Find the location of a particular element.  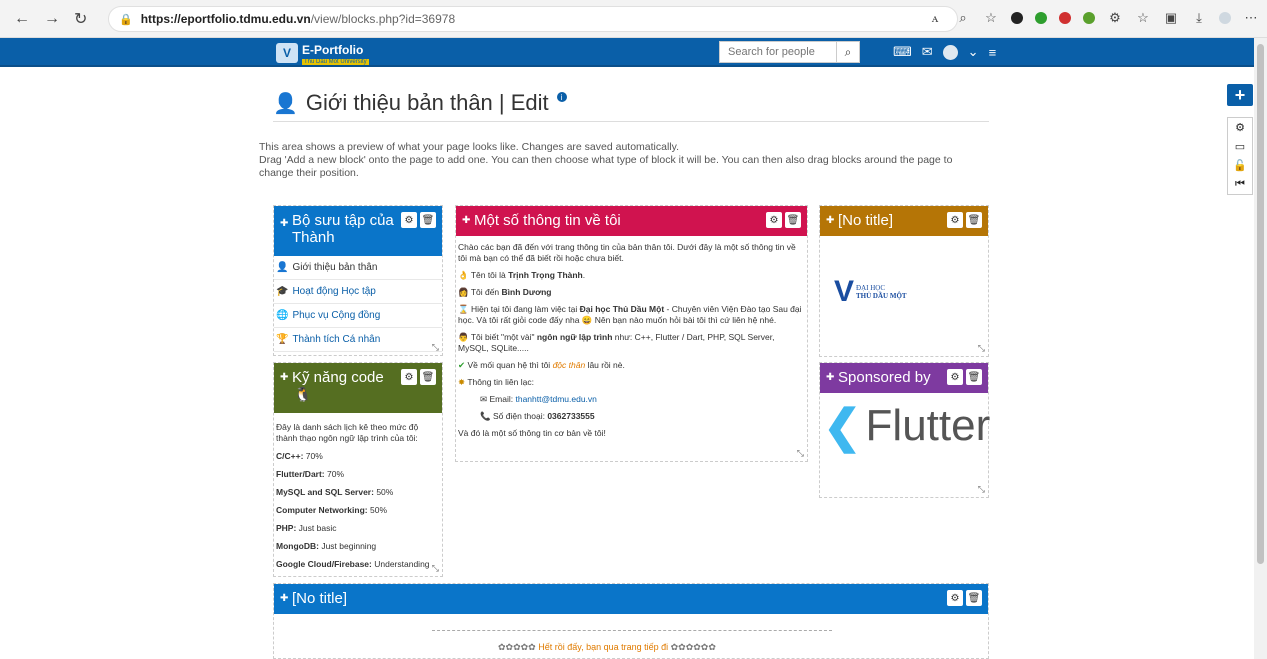

page-scrollbar is located at coordinates (1260, 348).